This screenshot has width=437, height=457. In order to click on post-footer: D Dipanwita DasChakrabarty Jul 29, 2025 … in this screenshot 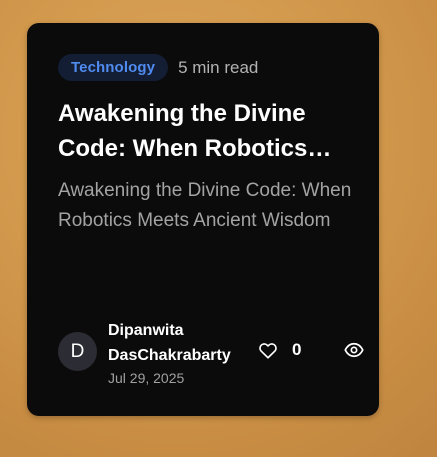, I will do `click(213, 353)`.